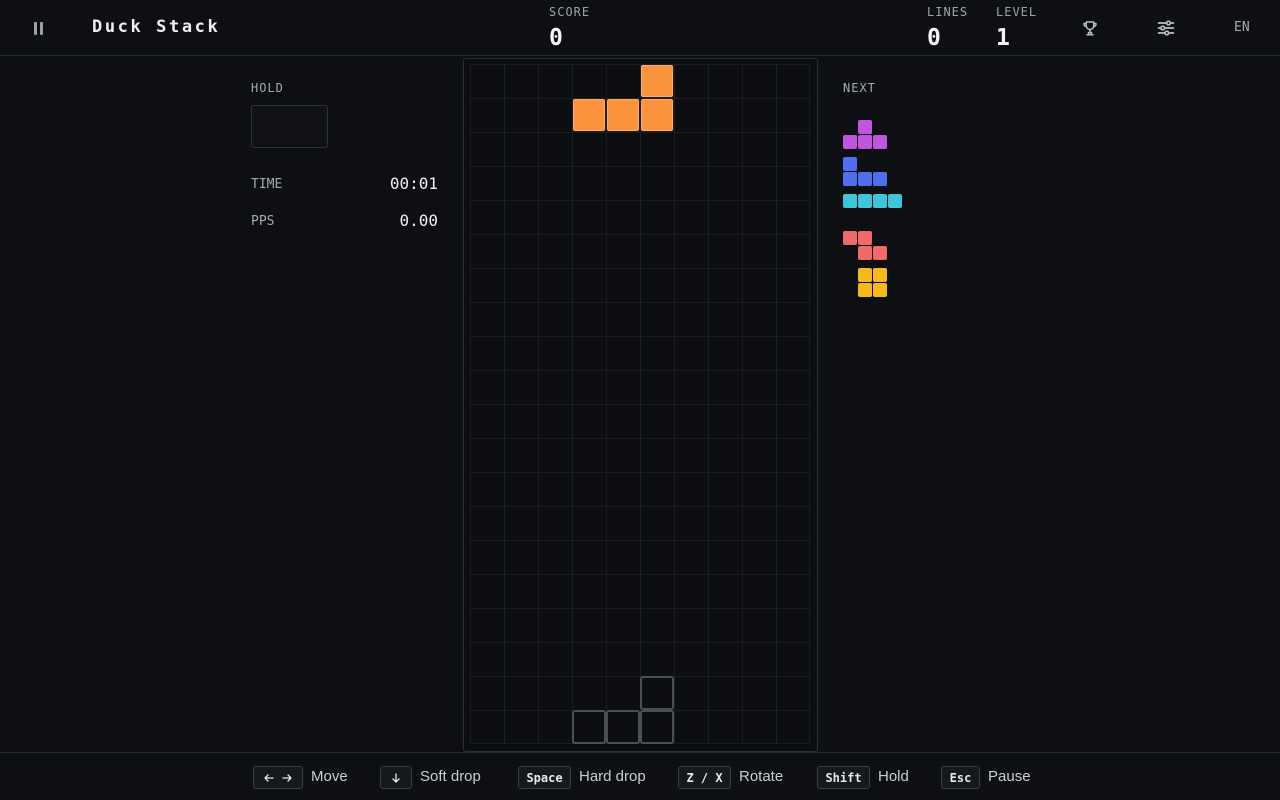 The width and height of the screenshot is (1280, 800). Describe the element at coordinates (287, 777) in the screenshot. I see `arrow-right-icon` at that location.